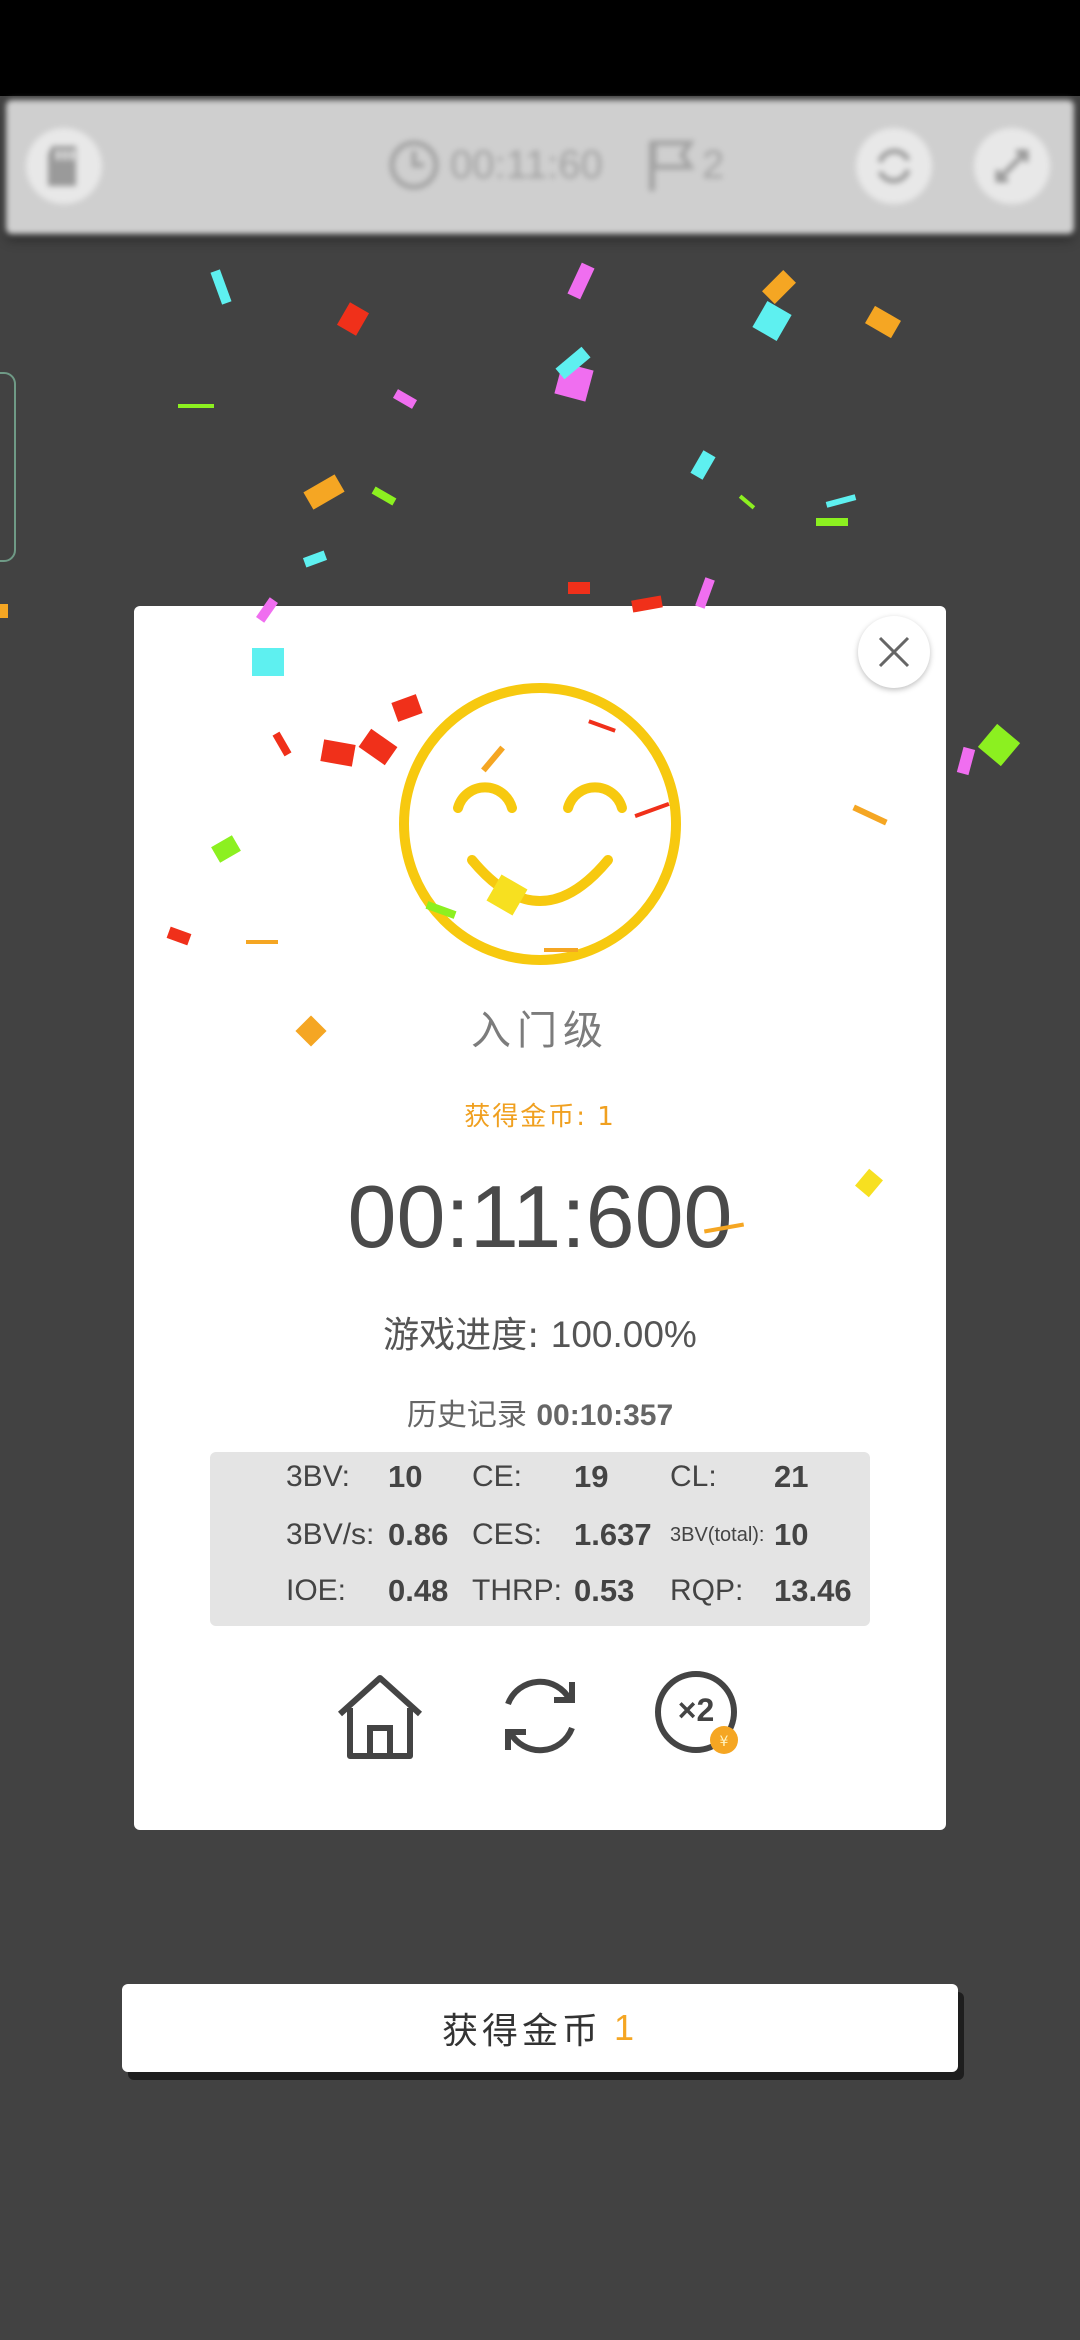 The width and height of the screenshot is (1080, 2340). What do you see at coordinates (613, 1534) in the screenshot?
I see `stat-value: 1.637` at bounding box center [613, 1534].